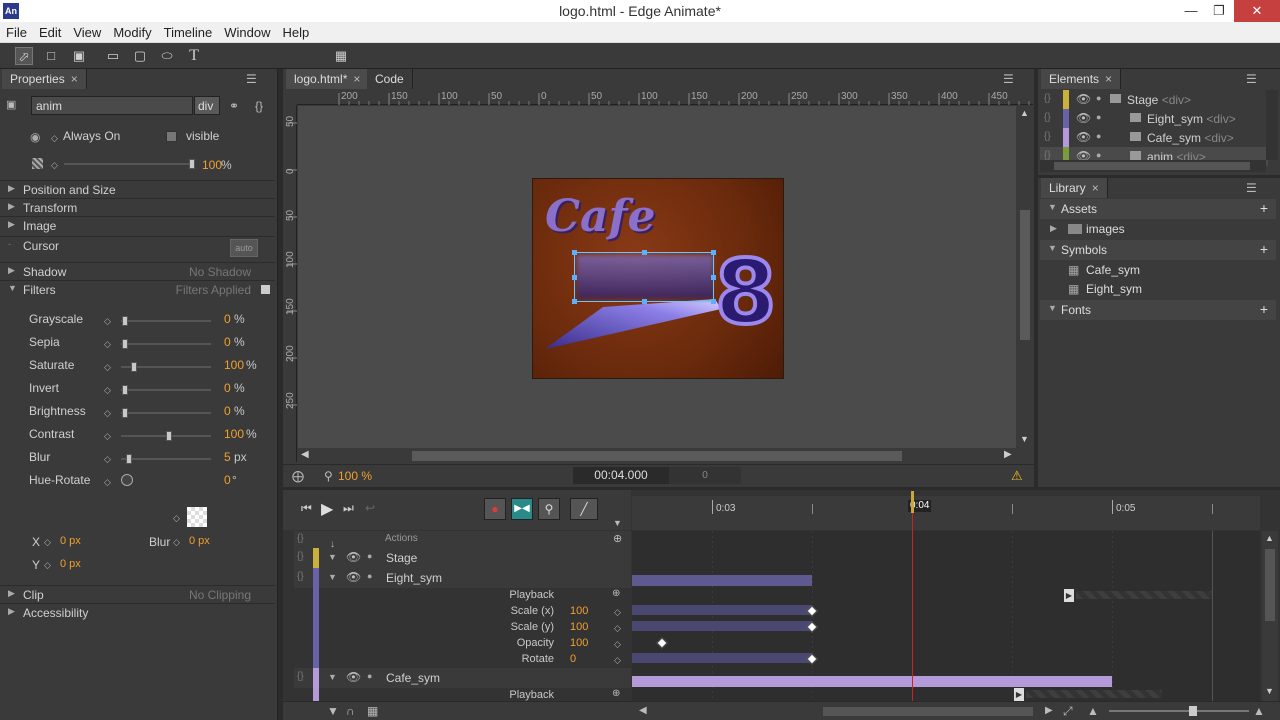  What do you see at coordinates (355, 476) in the screenshot?
I see `zoom-value: 100 %` at bounding box center [355, 476].